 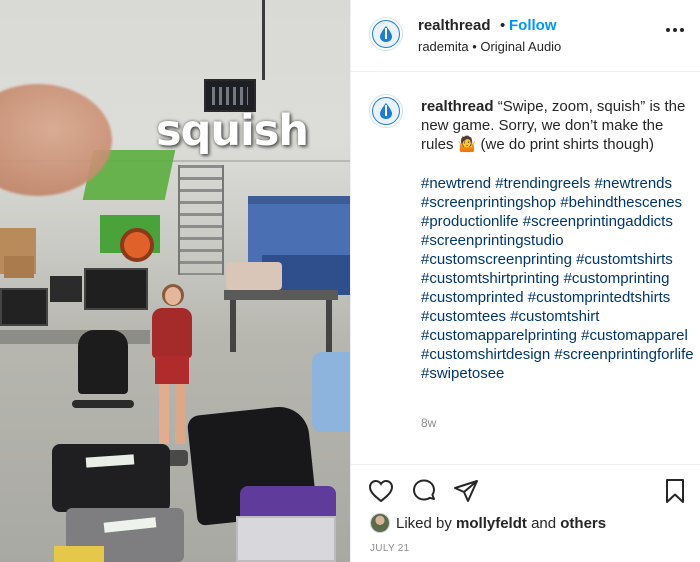 What do you see at coordinates (232, 131) in the screenshot?
I see `video-overlay-text: squish` at bounding box center [232, 131].